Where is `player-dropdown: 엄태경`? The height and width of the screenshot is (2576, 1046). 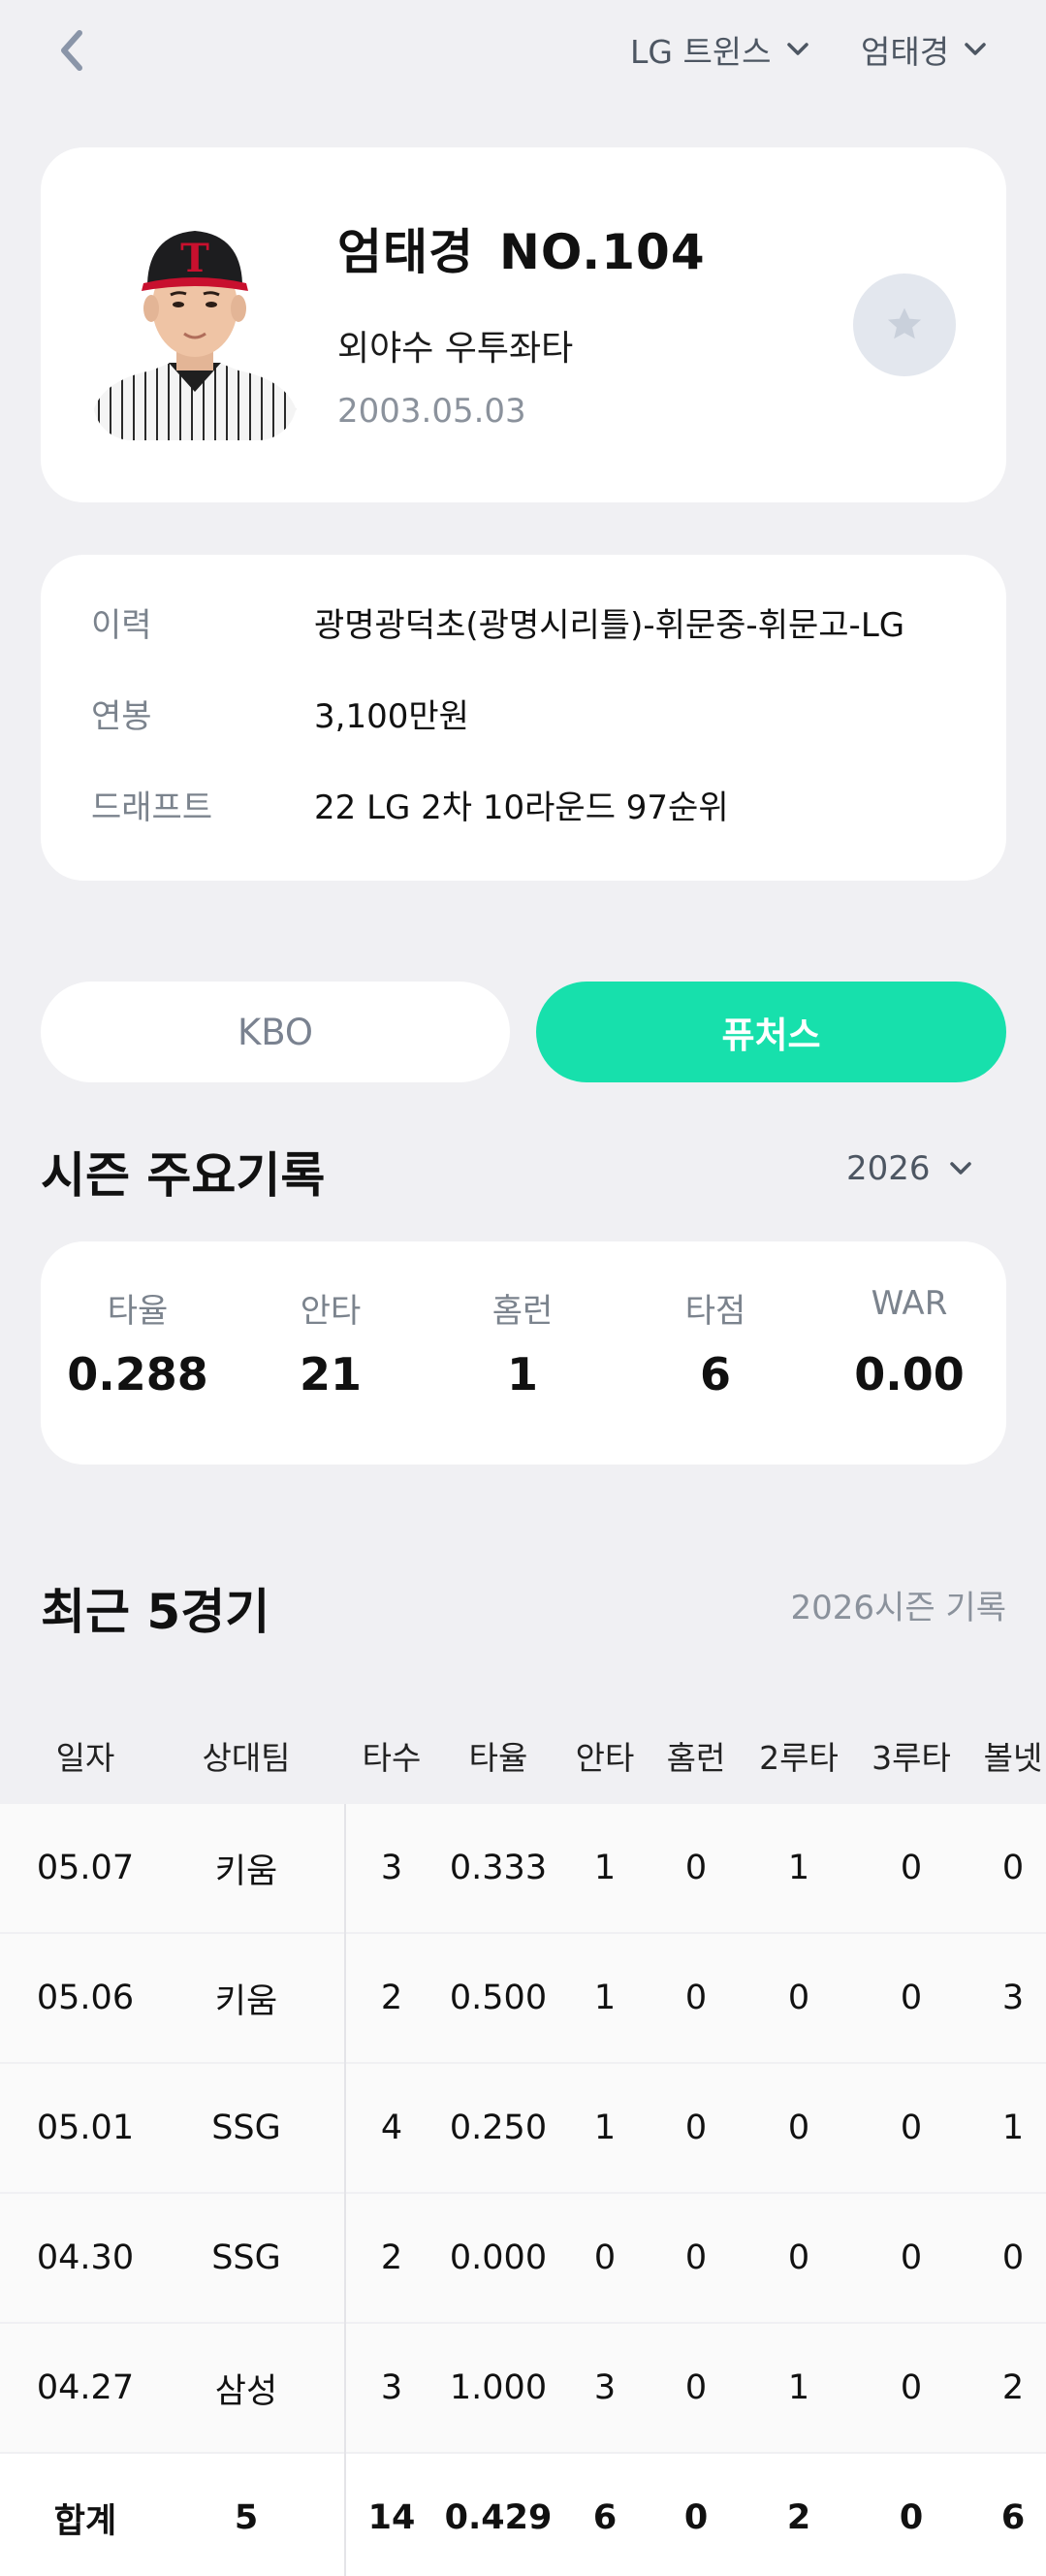
player-dropdown: 엄태경 is located at coordinates (924, 49).